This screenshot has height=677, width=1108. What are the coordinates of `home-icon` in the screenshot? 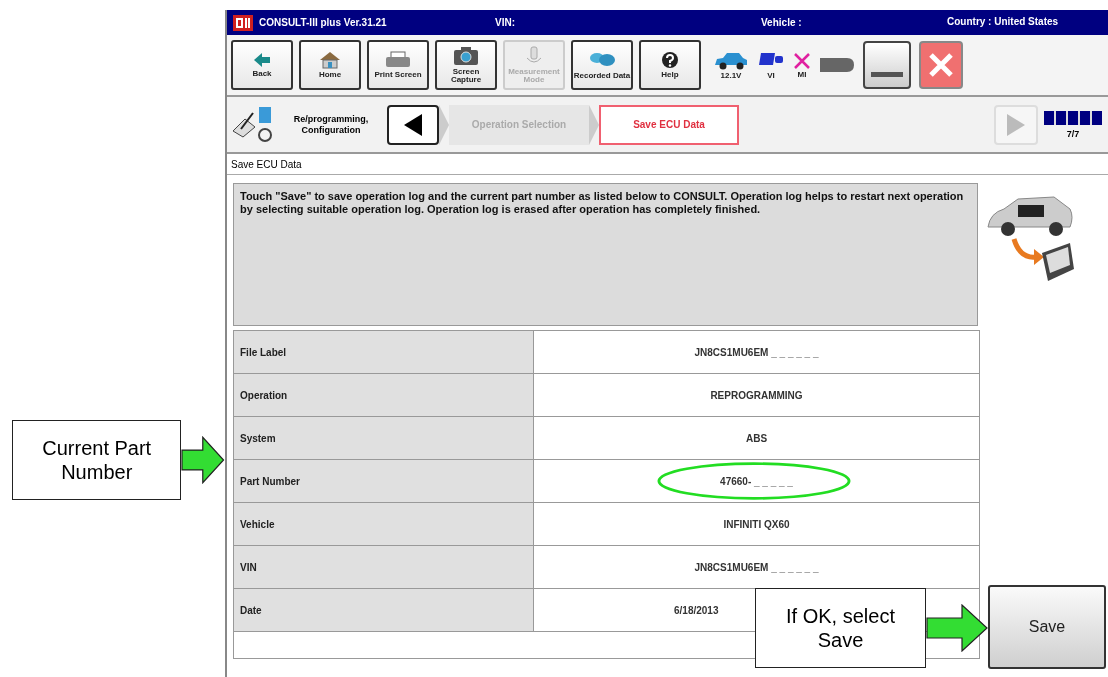 It's located at (330, 60).